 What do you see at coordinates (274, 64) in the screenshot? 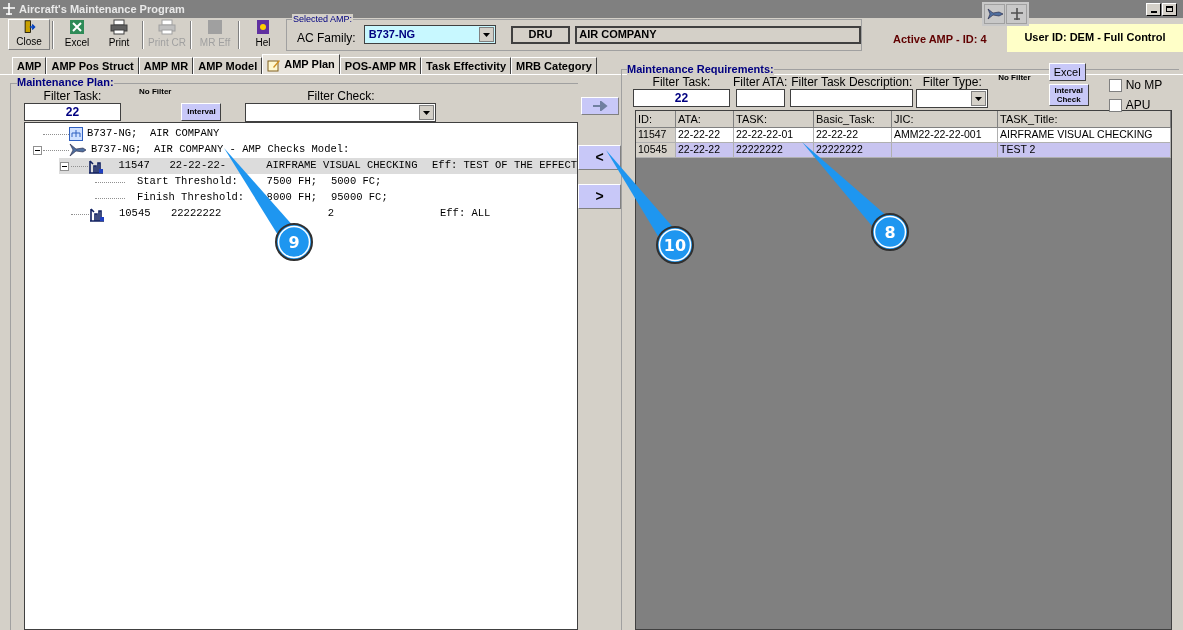
I see `notepad-icon` at bounding box center [274, 64].